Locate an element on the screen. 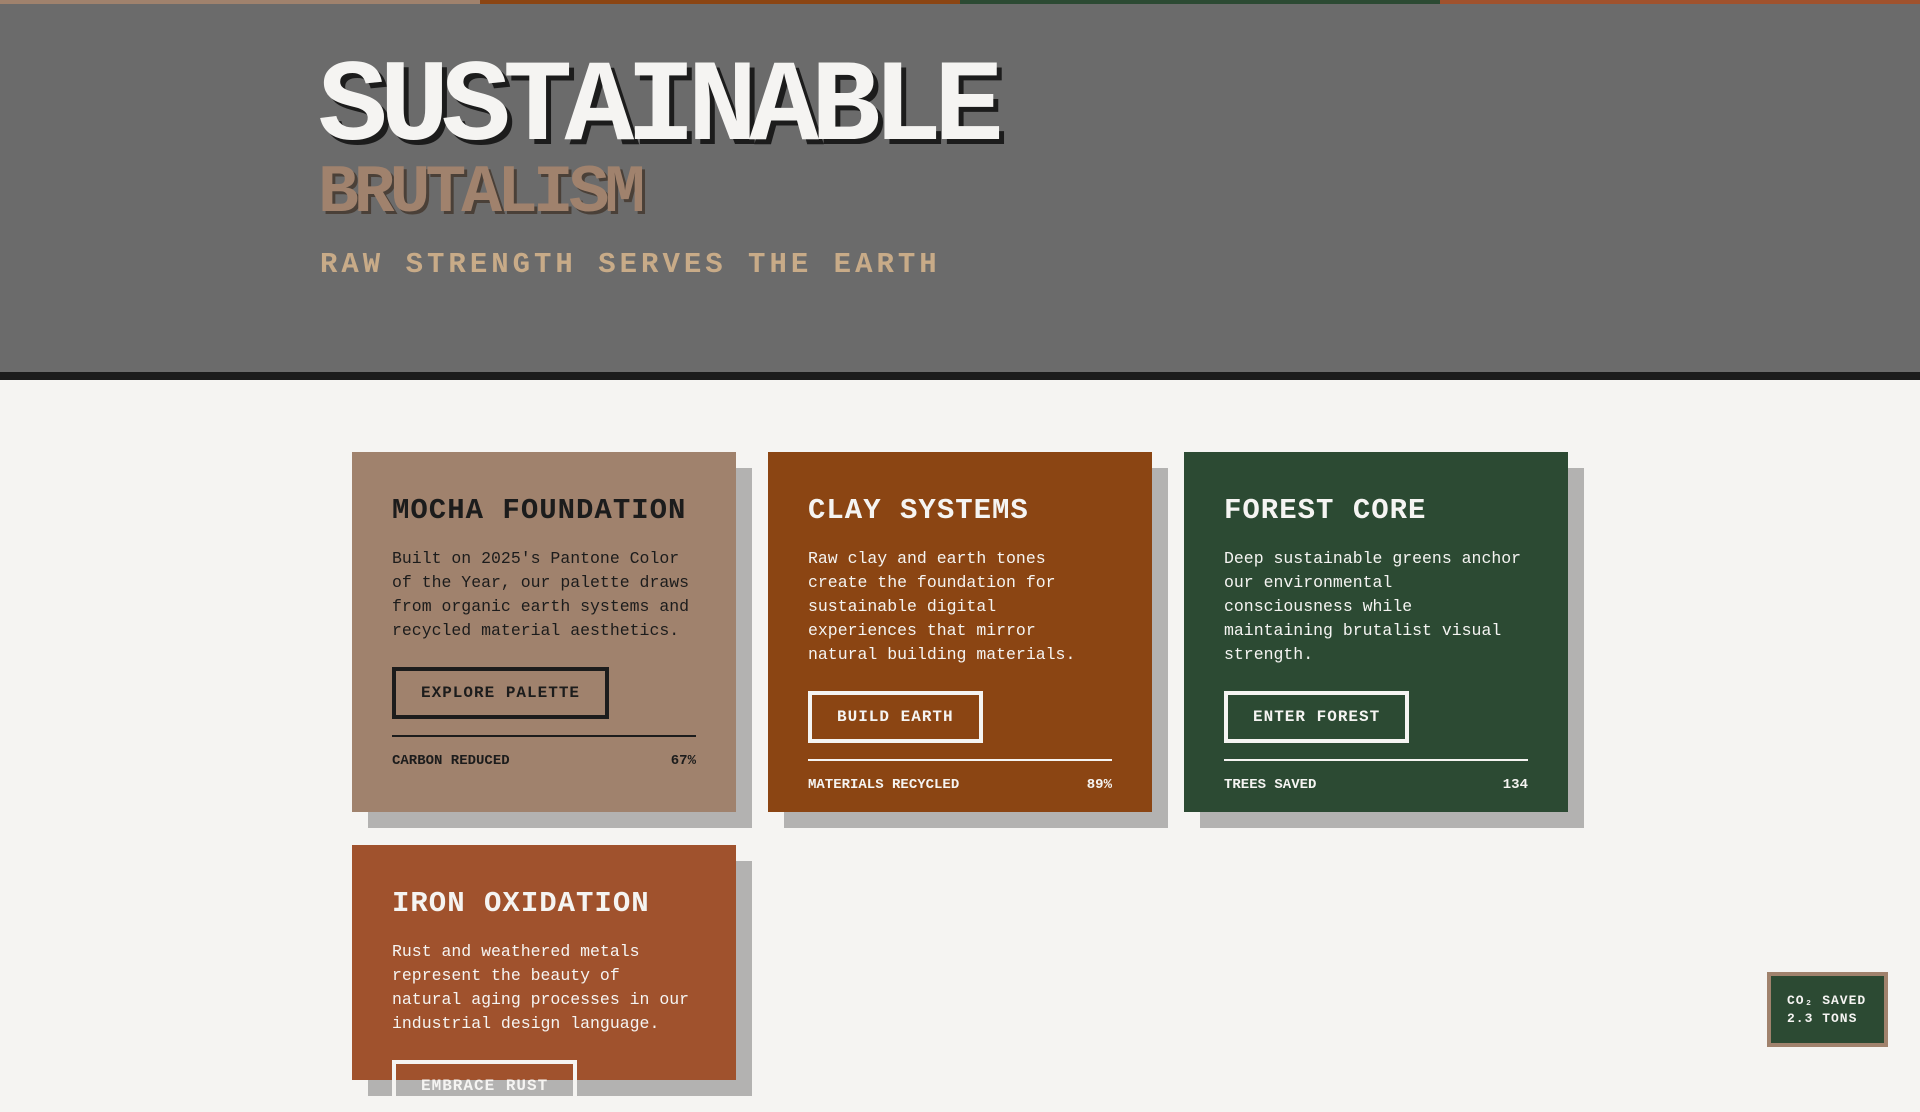 This screenshot has width=1920, height=1112. metric-label: TREES SAVED is located at coordinates (1270, 785).